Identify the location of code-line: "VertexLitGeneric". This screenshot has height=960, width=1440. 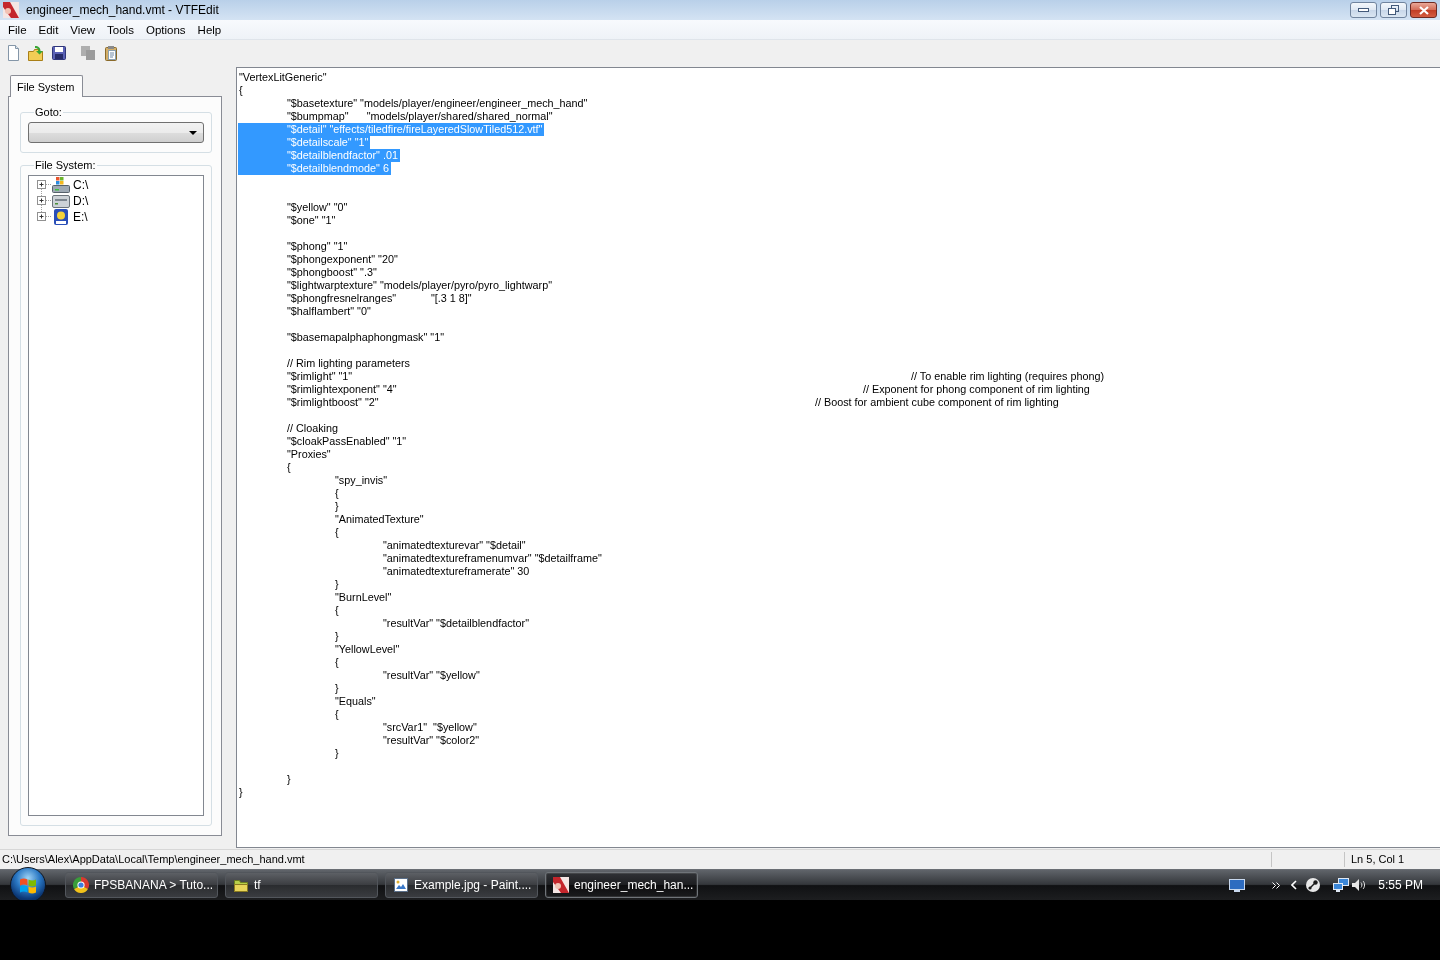
(283, 77).